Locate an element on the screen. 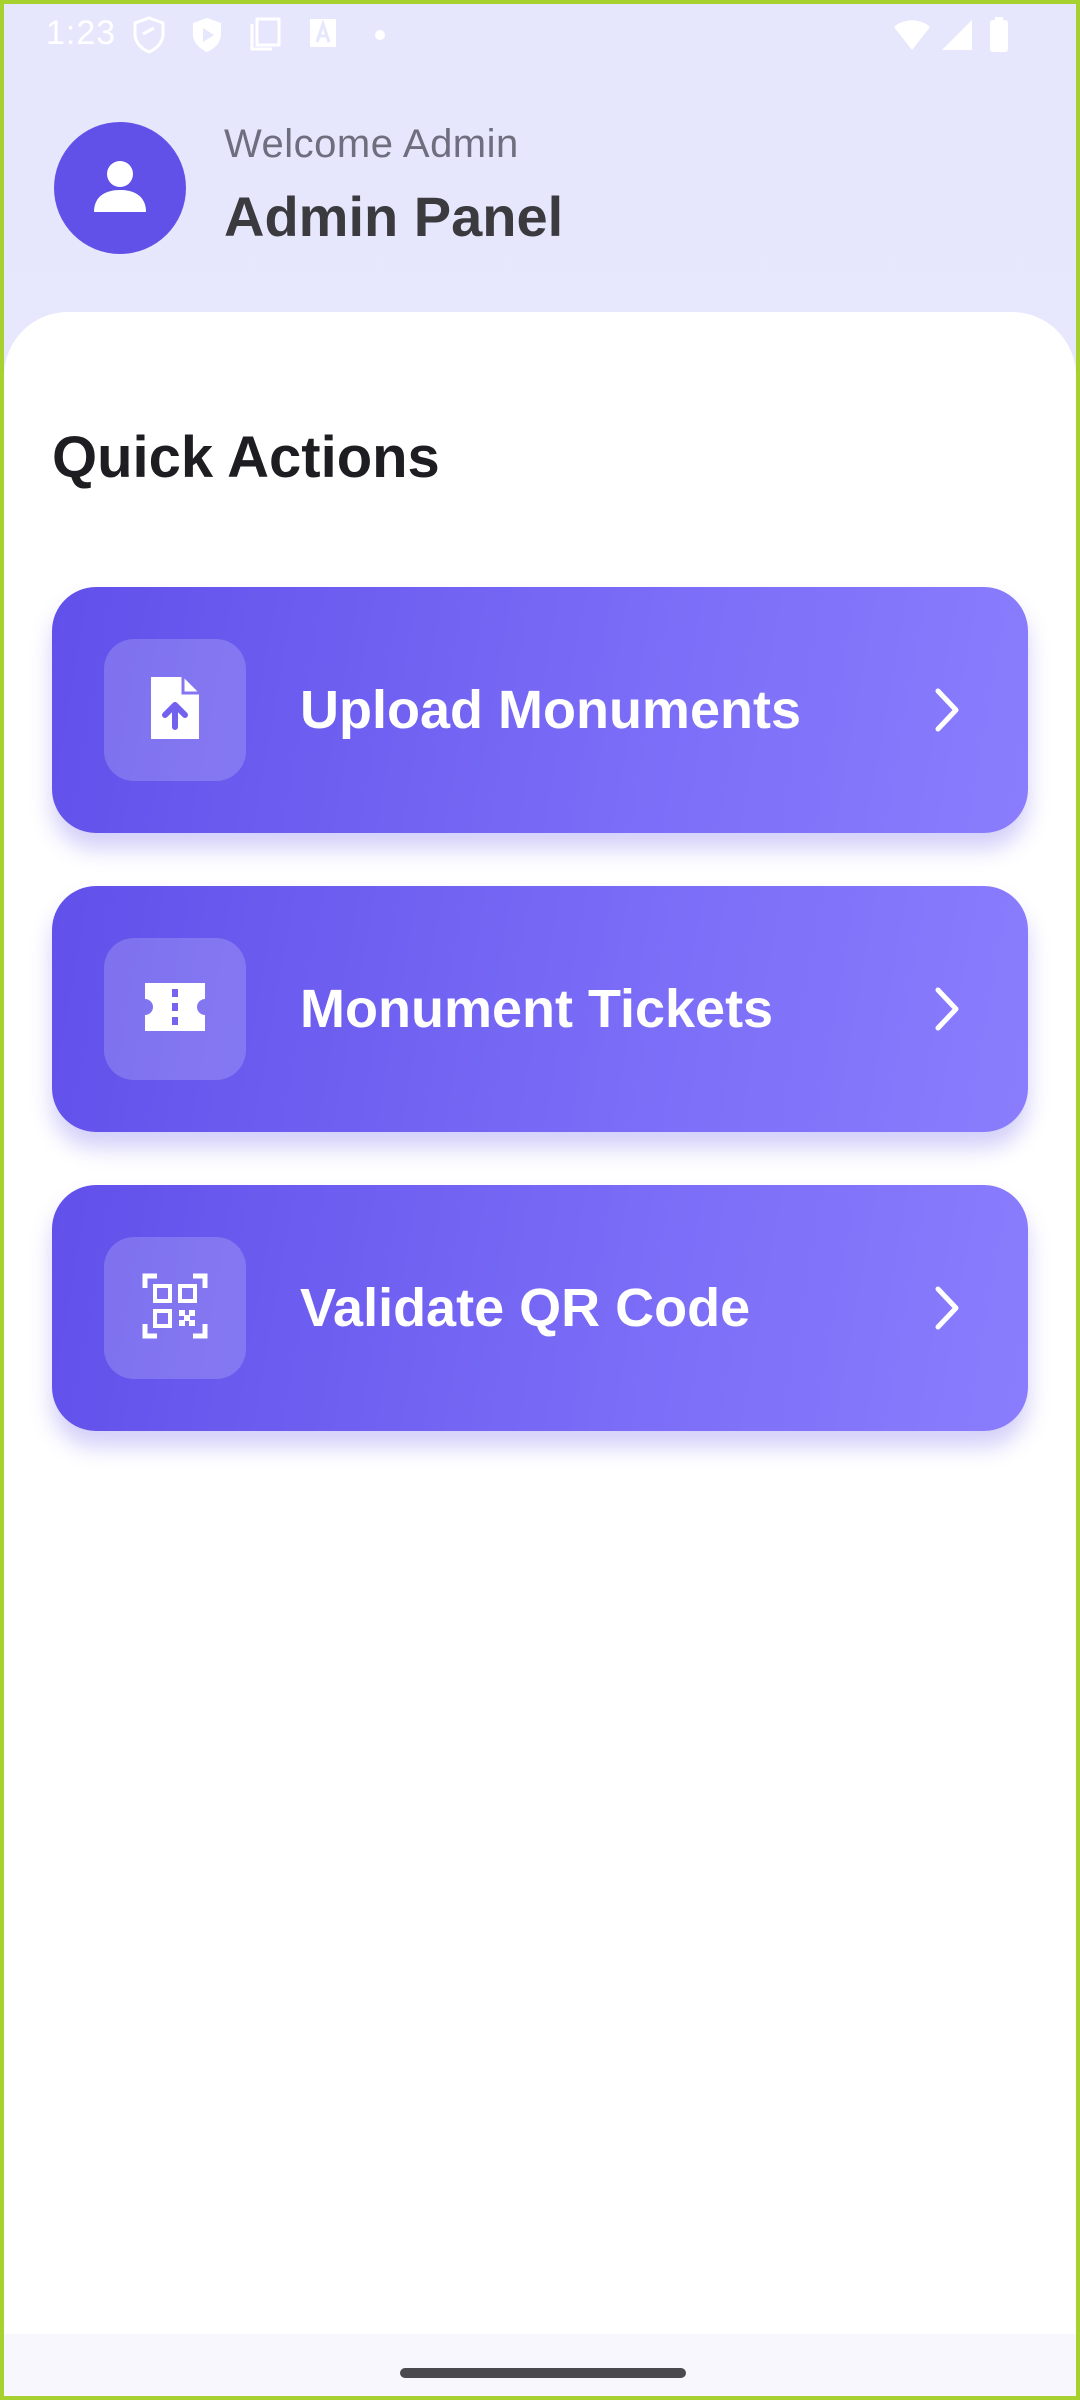  card-label: Validate QR Code is located at coordinates (525, 1308).